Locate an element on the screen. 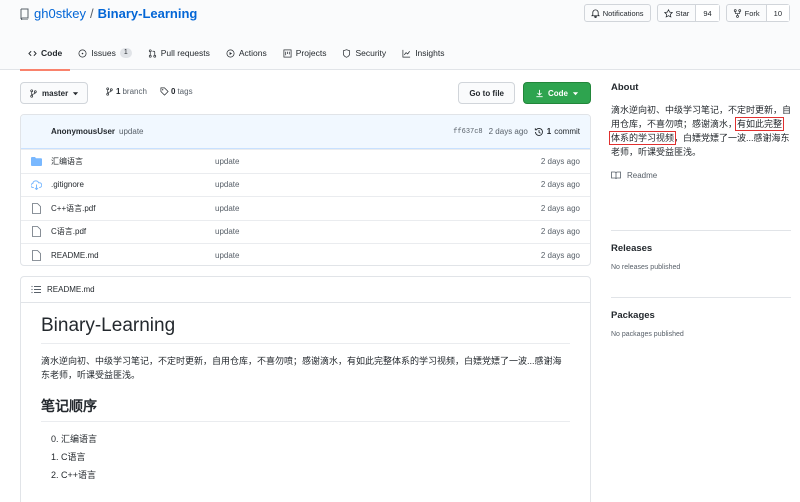 Image resolution: width=800 pixels, height=502 pixels. play-icon is located at coordinates (230, 53).